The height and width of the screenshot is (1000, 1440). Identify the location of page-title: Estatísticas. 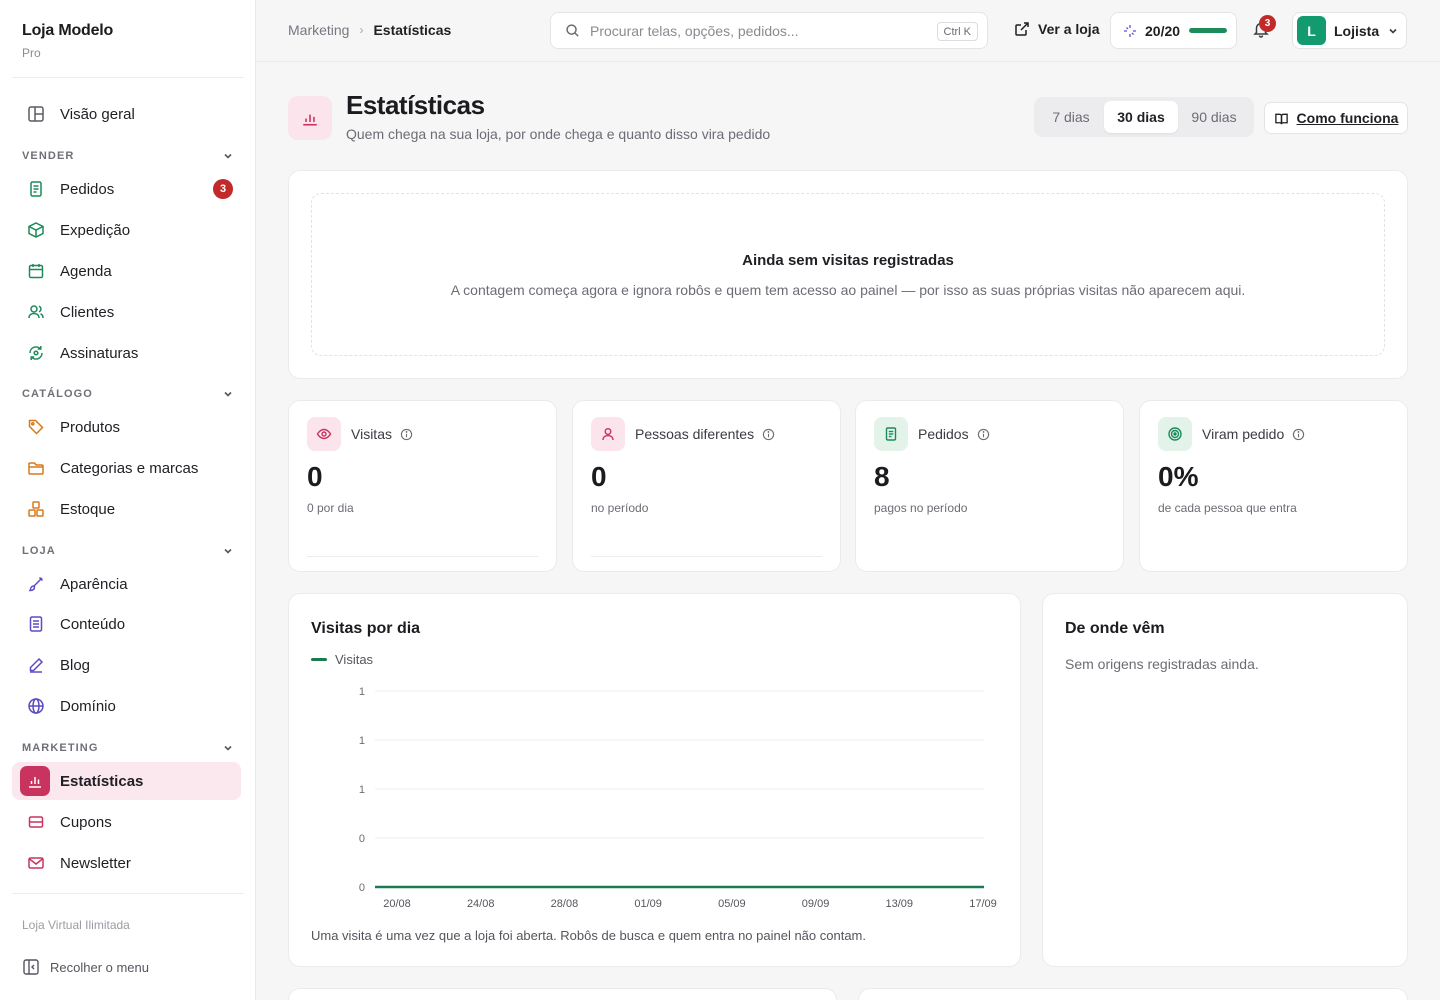
(415, 105).